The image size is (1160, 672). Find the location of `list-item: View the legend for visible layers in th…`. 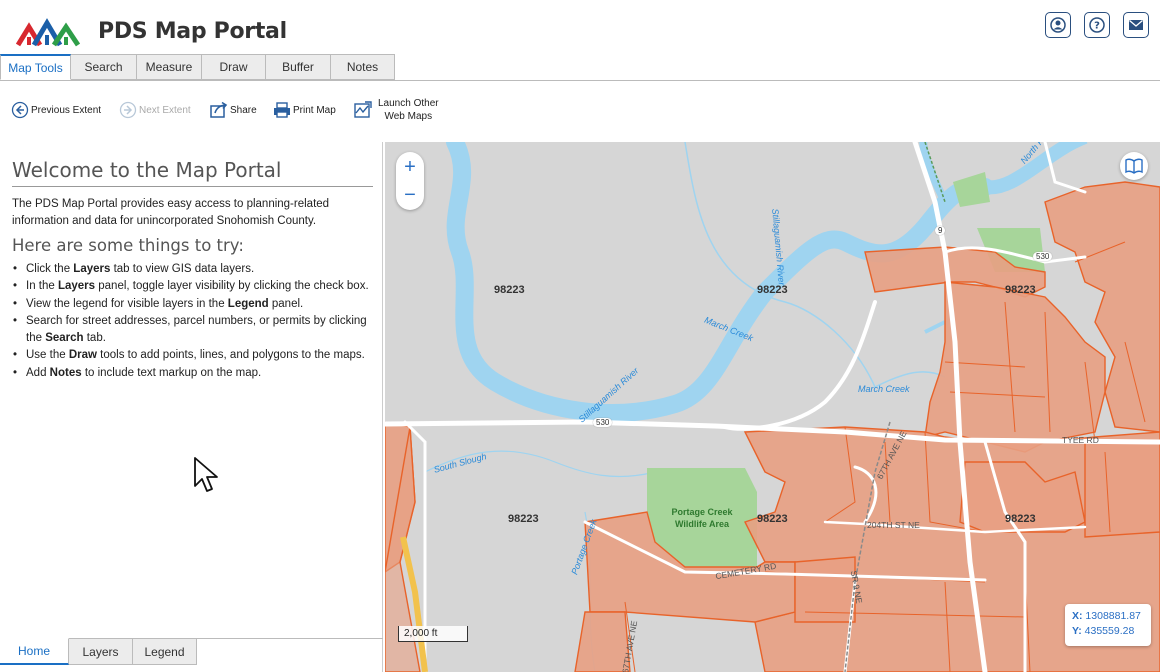

list-item: View the legend for visible layers in th… is located at coordinates (195, 305).